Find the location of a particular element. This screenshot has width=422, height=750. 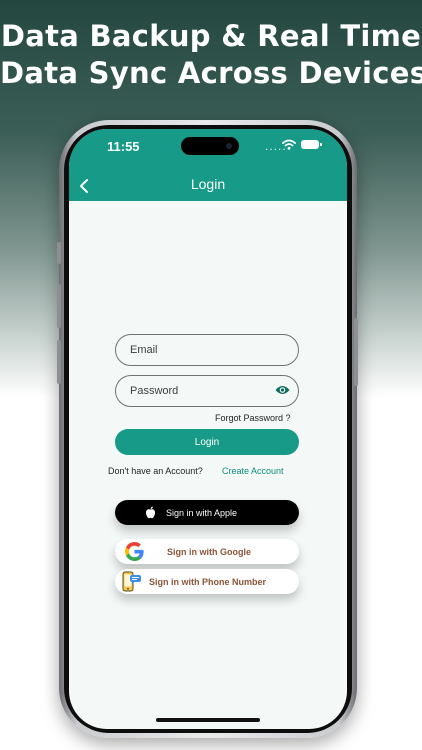

login-button: Login is located at coordinates (207, 442).